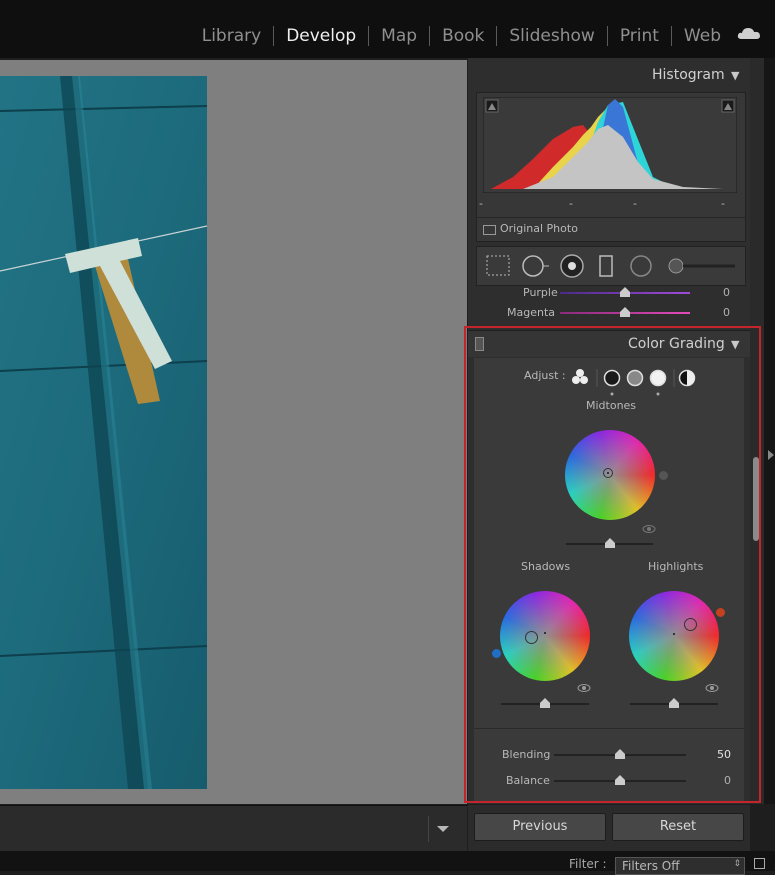  Describe the element at coordinates (715, 780) in the screenshot. I see `balance-value: 0` at that location.